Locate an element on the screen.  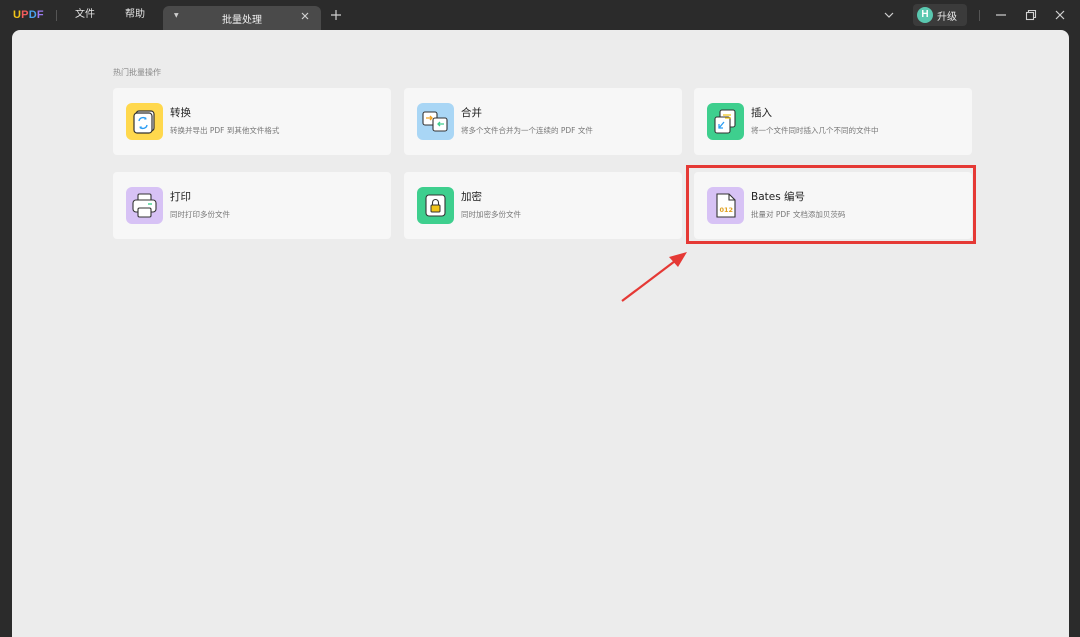
close-tab-icon is located at coordinates (305, 16).